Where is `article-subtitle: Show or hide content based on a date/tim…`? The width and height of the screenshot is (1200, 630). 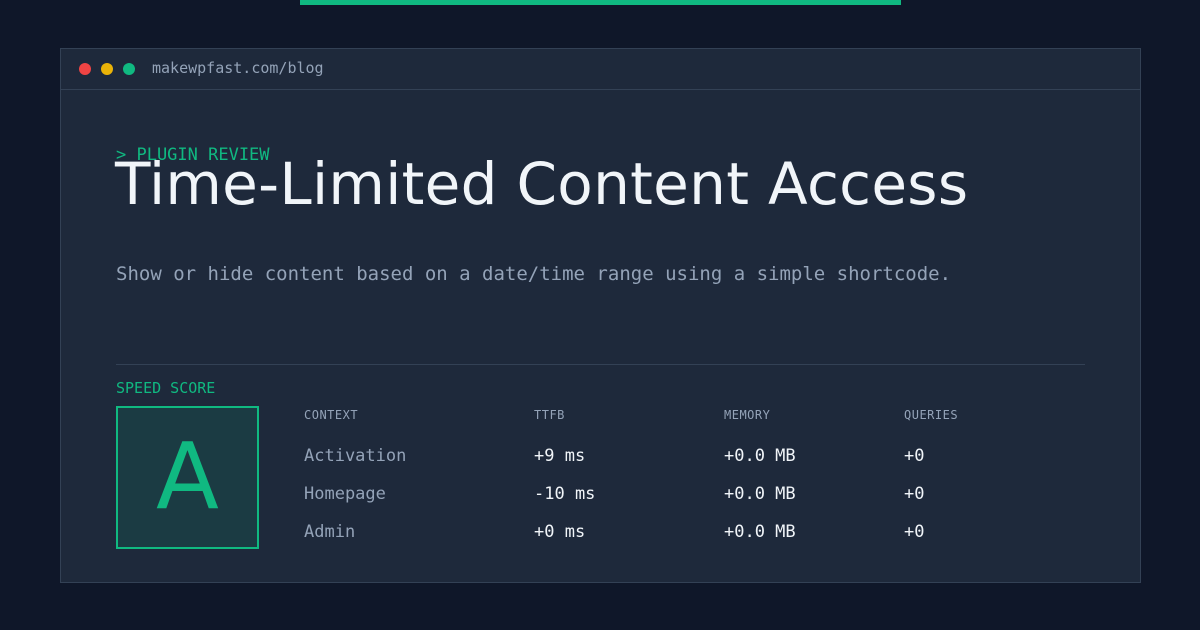
article-subtitle: Show or hide content based on a date/tim… is located at coordinates (534, 274).